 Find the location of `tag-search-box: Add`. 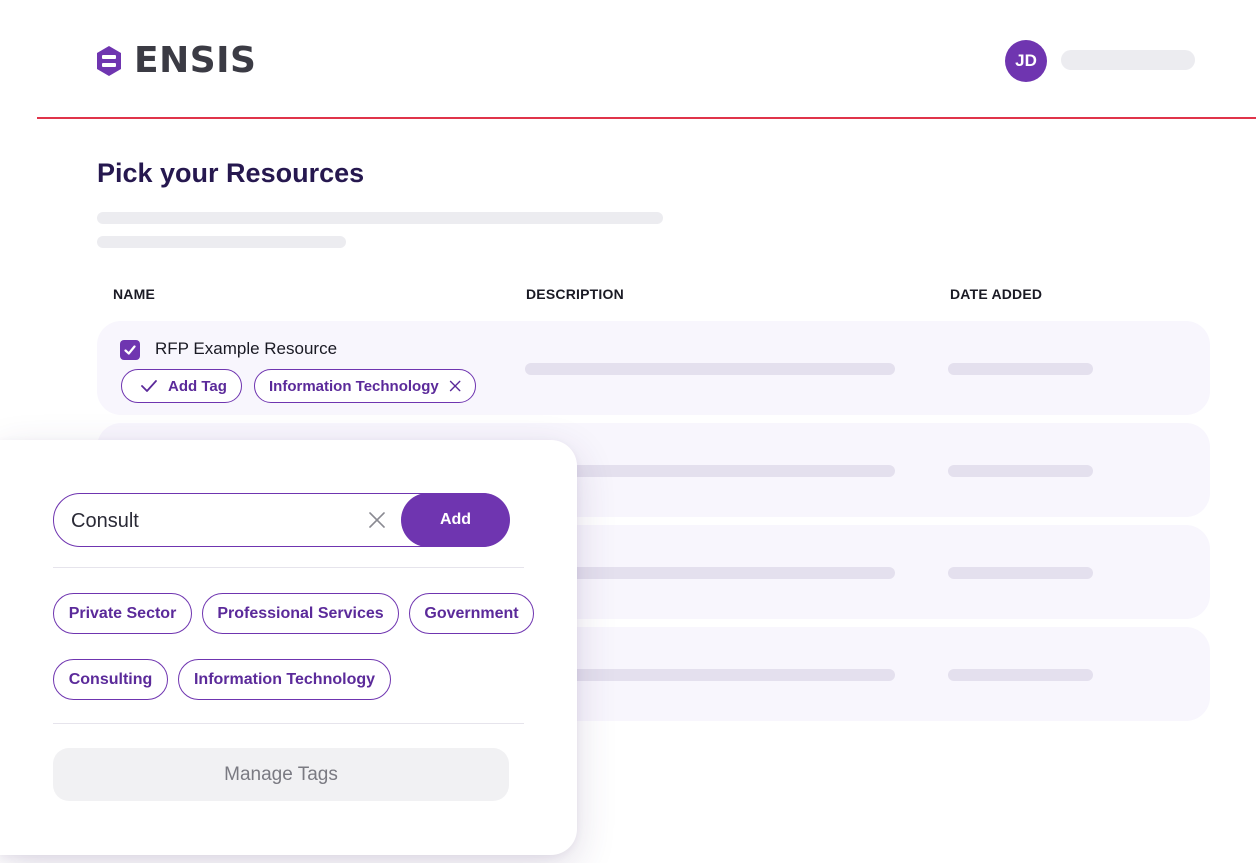

tag-search-box: Add is located at coordinates (281, 519).